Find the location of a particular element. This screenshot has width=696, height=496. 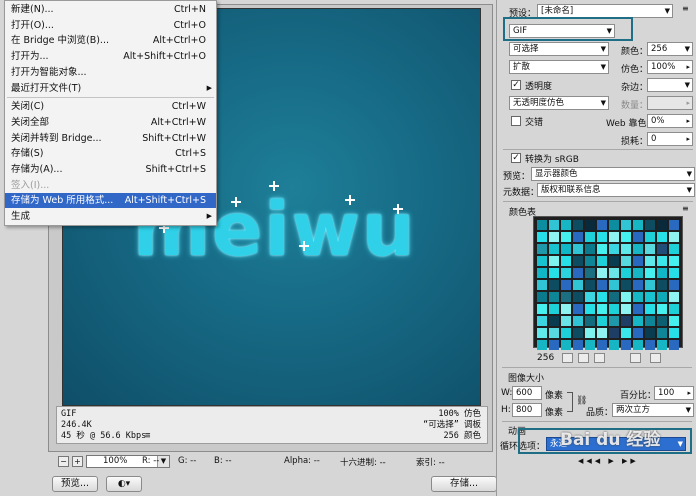

lossy-field: 0 ▸ is located at coordinates (670, 139).